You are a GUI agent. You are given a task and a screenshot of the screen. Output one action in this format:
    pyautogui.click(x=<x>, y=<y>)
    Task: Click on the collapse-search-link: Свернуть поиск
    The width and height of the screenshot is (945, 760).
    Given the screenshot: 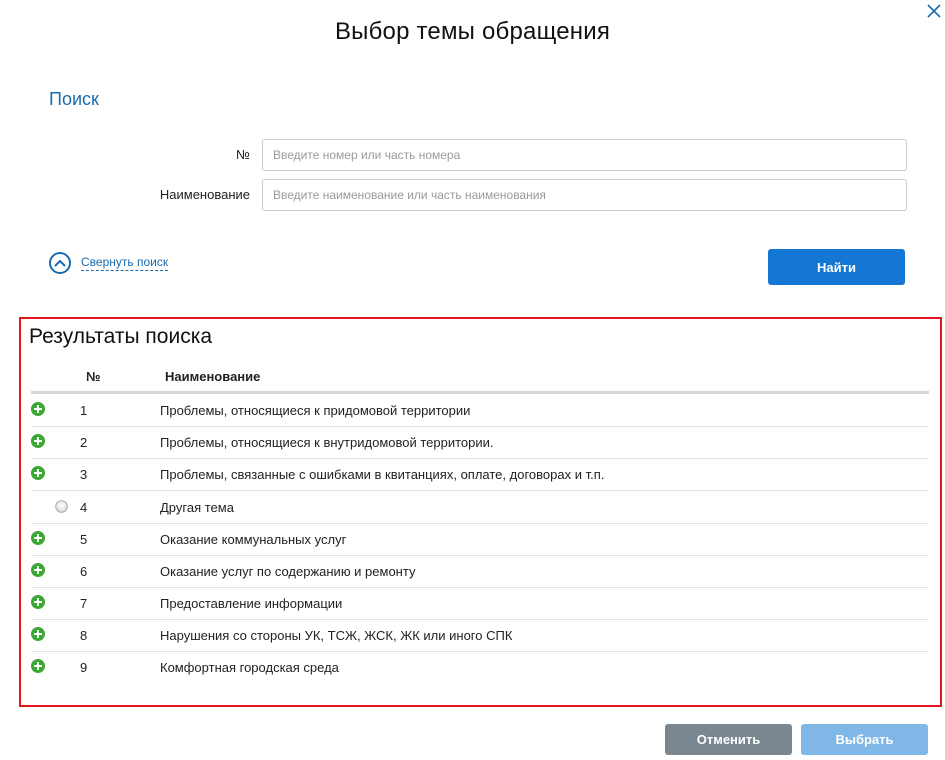 What is the action you would take?
    pyautogui.click(x=125, y=263)
    